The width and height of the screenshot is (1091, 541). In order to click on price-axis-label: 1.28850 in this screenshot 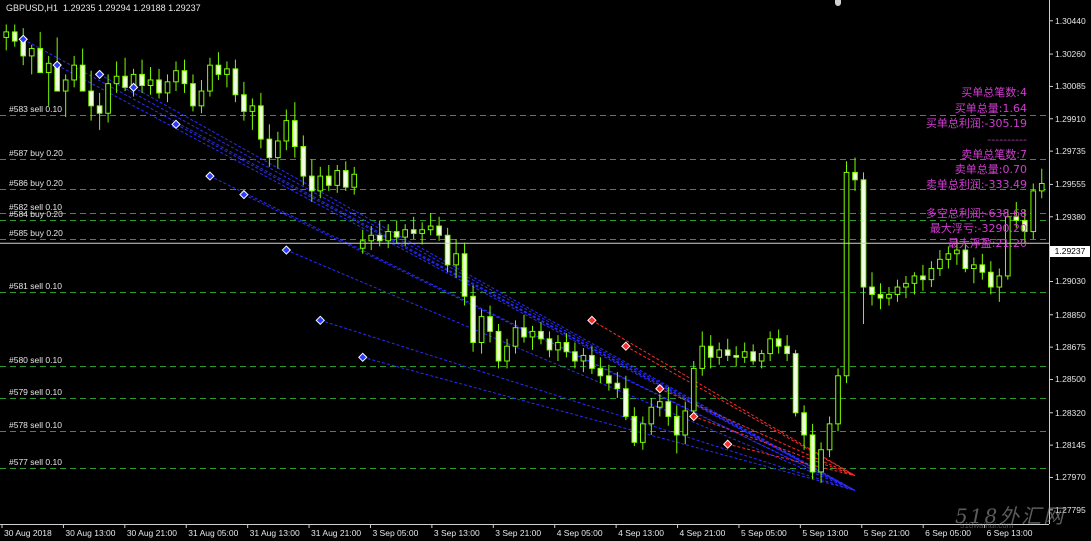, I will do `click(1070, 314)`.